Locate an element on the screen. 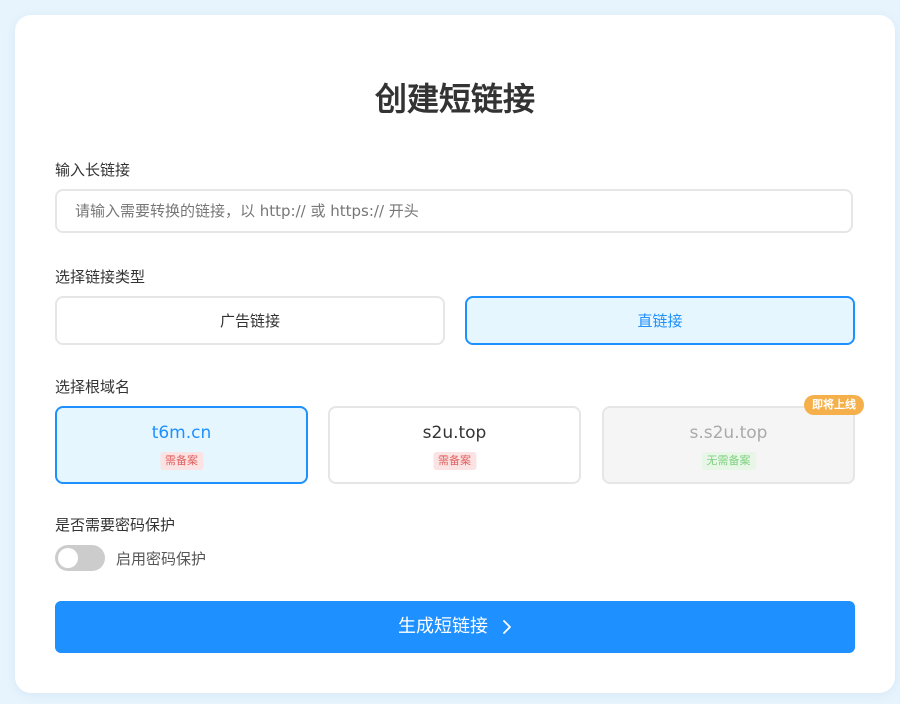 This screenshot has height=704, width=900. domain-name: t6m.cn is located at coordinates (181, 433).